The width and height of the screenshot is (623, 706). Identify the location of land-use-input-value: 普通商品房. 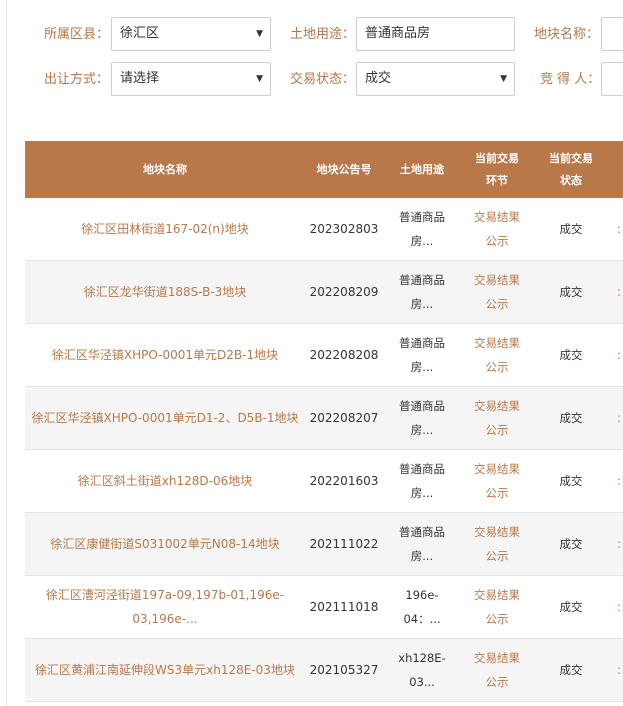
(398, 33).